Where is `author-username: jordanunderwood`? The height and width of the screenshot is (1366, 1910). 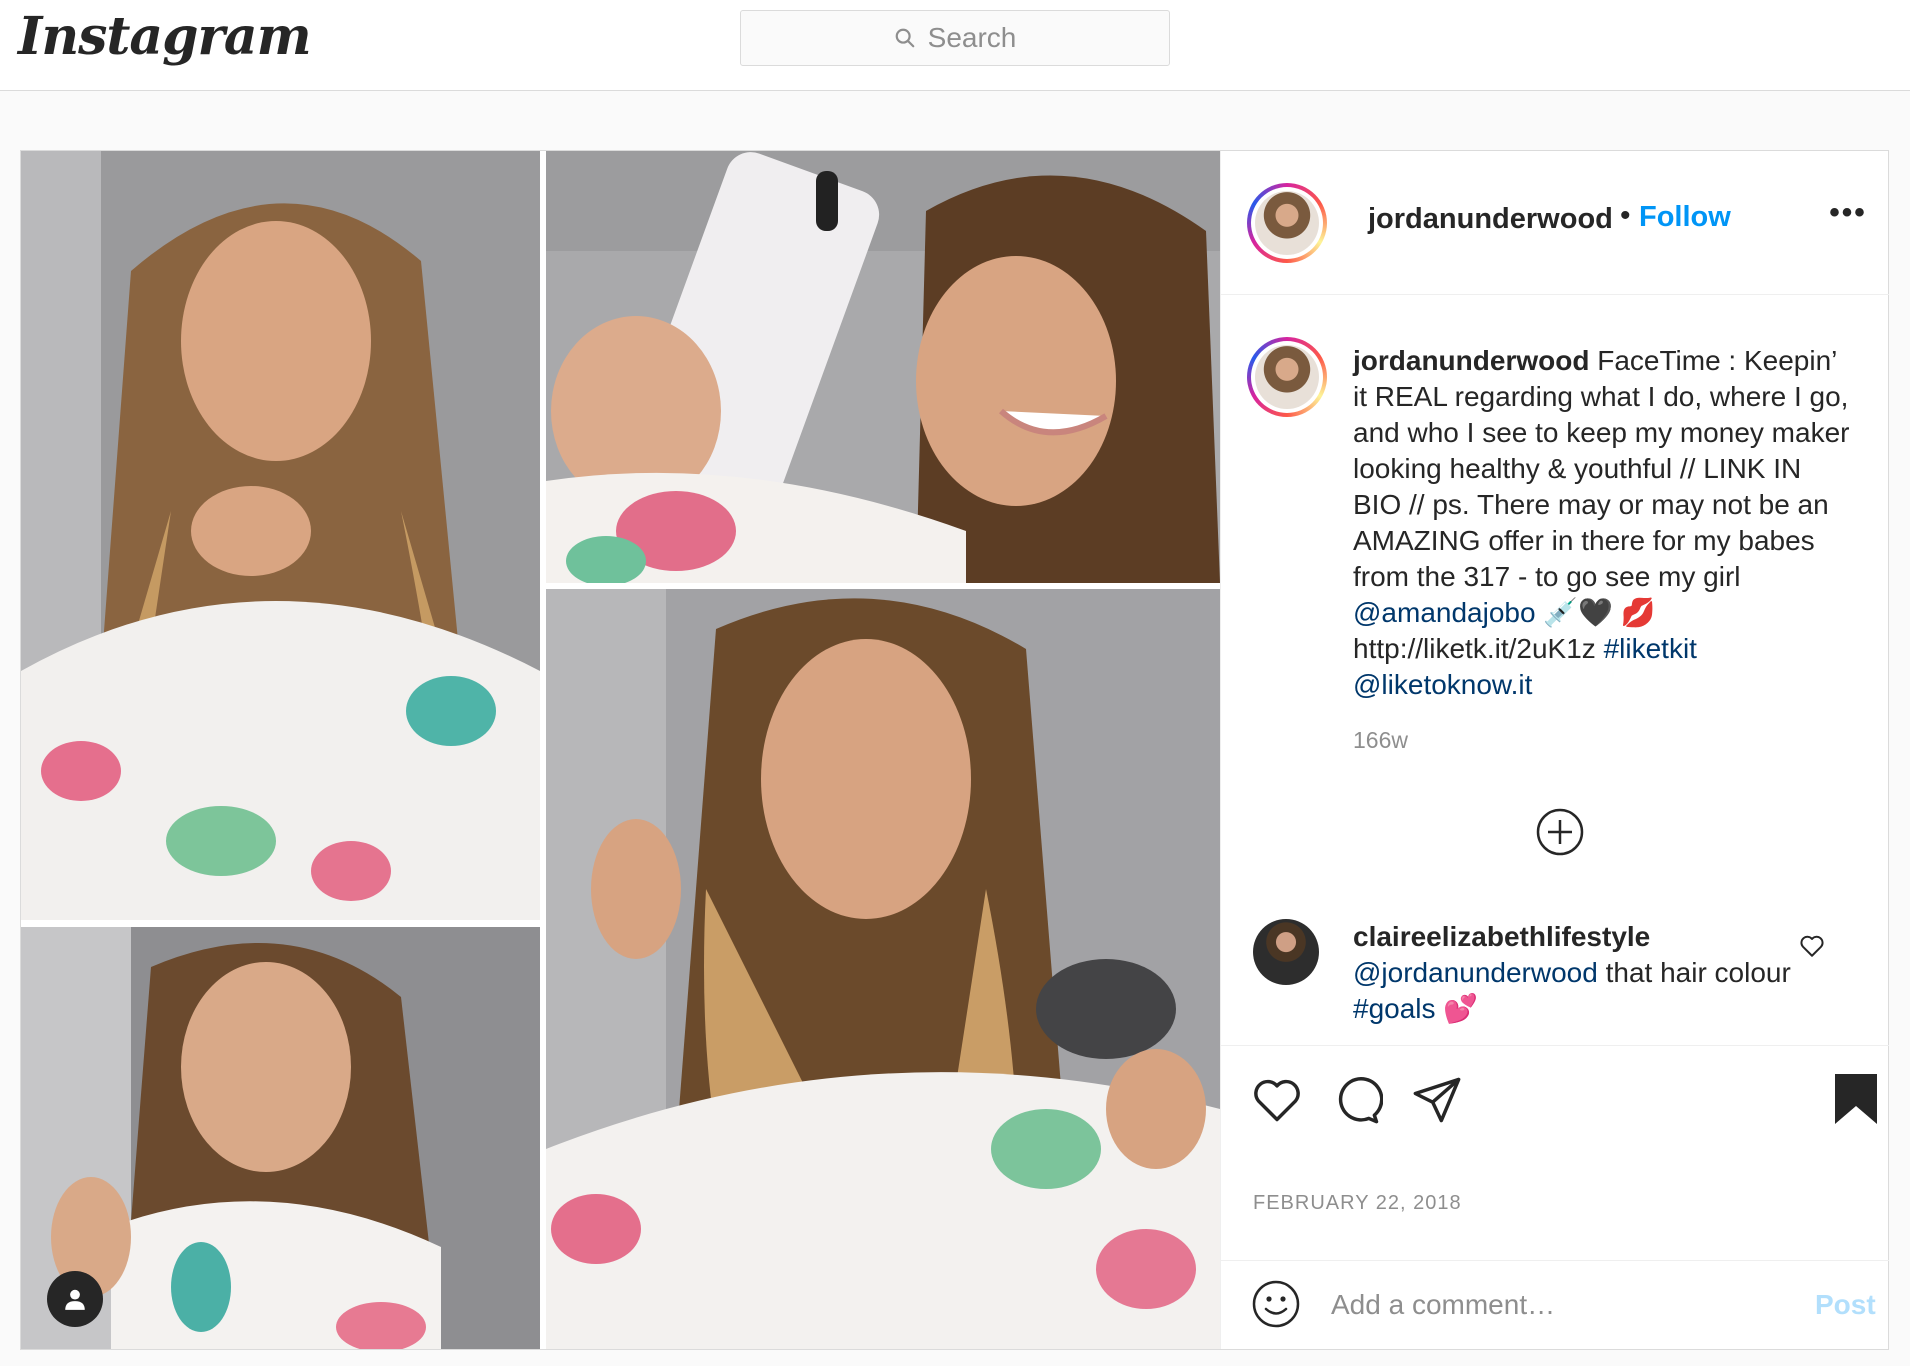
author-username: jordanunderwood is located at coordinates (1490, 219).